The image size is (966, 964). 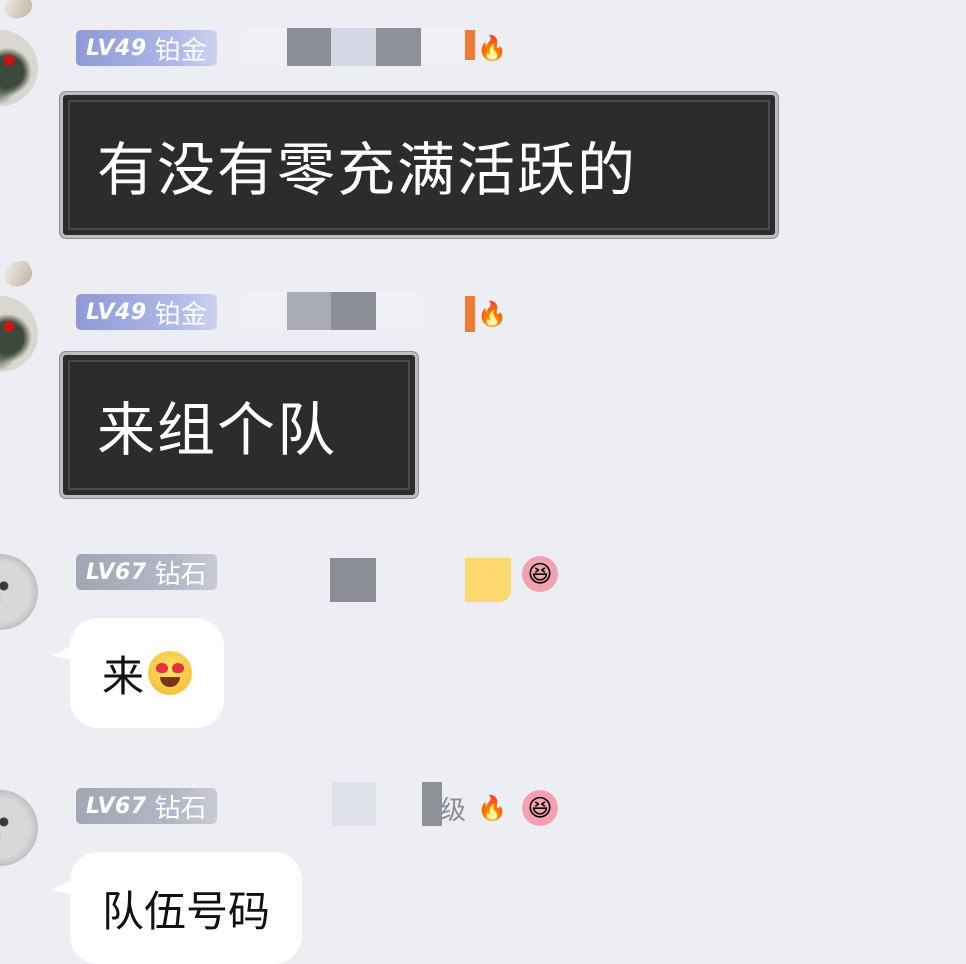 What do you see at coordinates (492, 808) in the screenshot?
I see `campfire-icon: 🔥` at bounding box center [492, 808].